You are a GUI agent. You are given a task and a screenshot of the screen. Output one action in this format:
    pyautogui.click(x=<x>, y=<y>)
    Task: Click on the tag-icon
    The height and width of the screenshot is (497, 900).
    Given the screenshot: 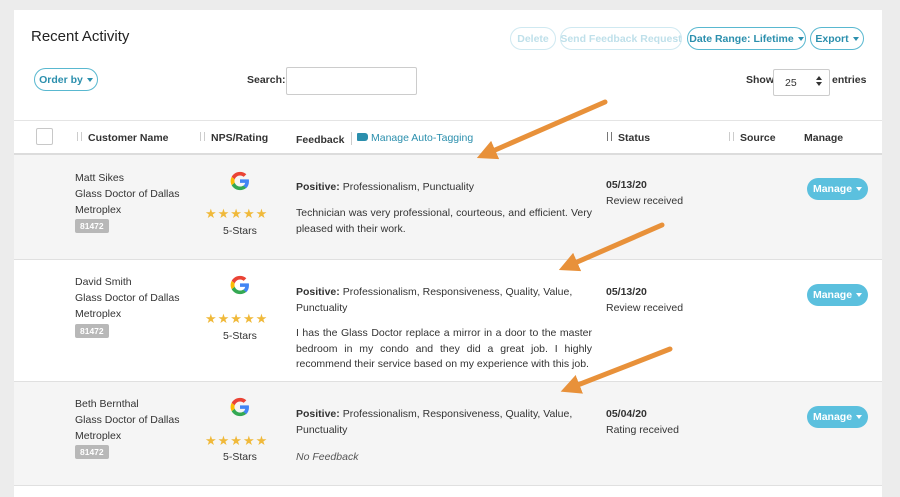 What is the action you would take?
    pyautogui.click(x=362, y=137)
    